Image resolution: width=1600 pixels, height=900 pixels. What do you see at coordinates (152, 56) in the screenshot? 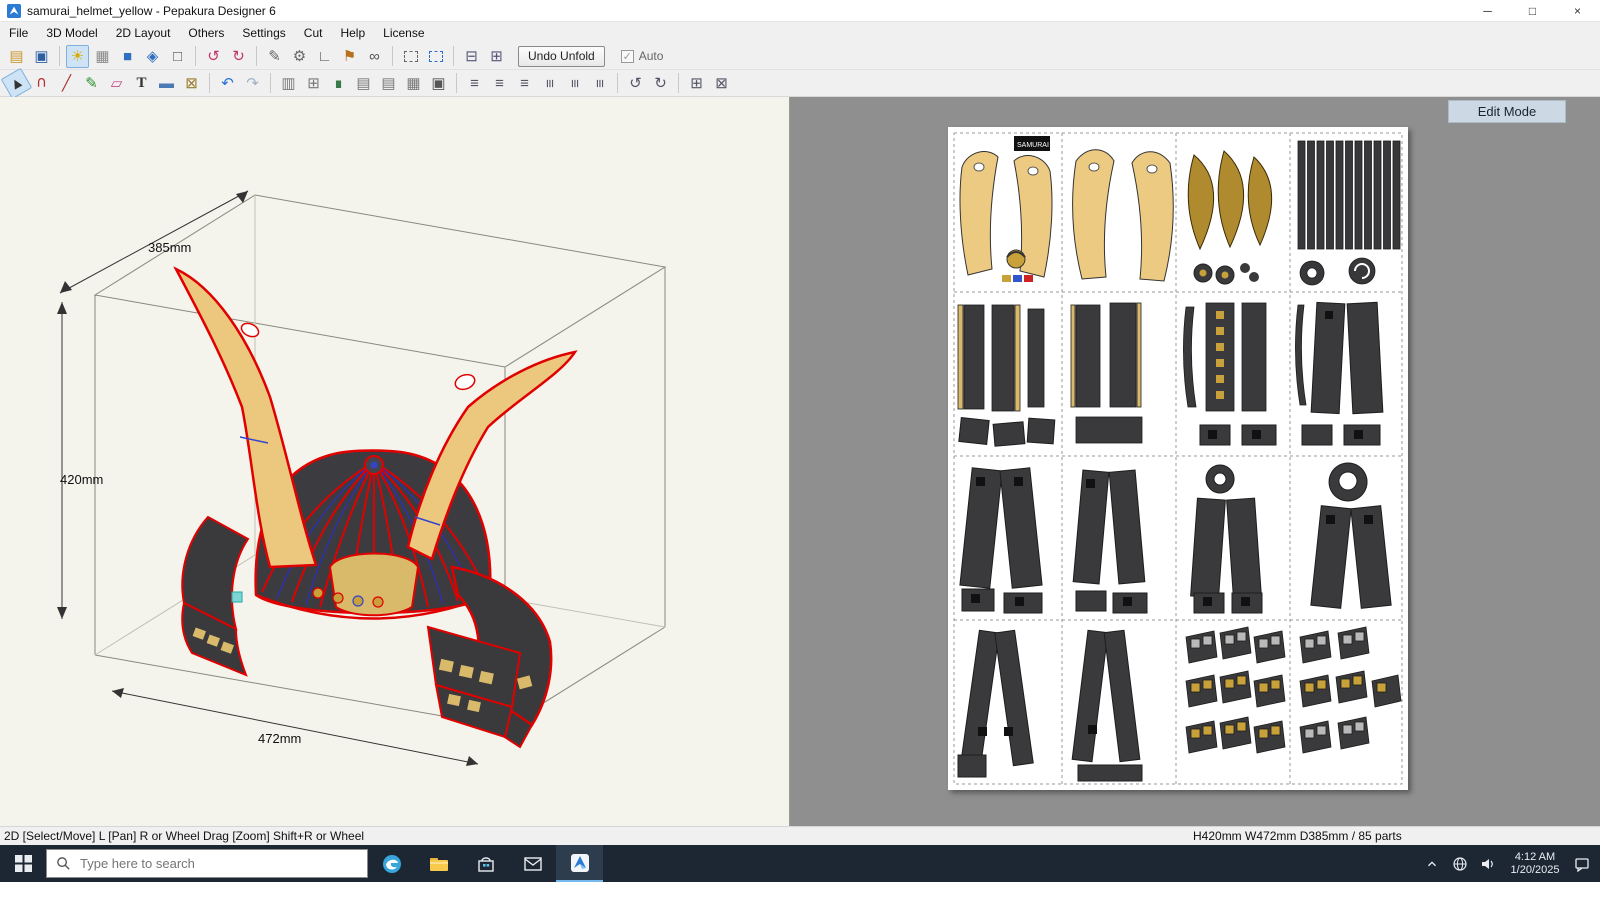
I see `smooth-view-icon: ◈` at bounding box center [152, 56].